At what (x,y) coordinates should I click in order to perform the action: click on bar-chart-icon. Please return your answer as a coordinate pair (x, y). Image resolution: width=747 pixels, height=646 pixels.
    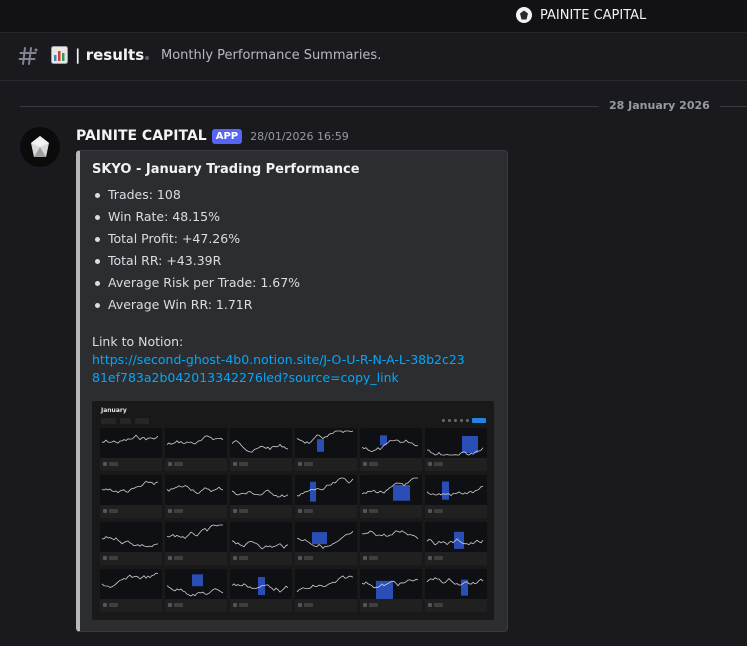
    Looking at the image, I should click on (59, 55).